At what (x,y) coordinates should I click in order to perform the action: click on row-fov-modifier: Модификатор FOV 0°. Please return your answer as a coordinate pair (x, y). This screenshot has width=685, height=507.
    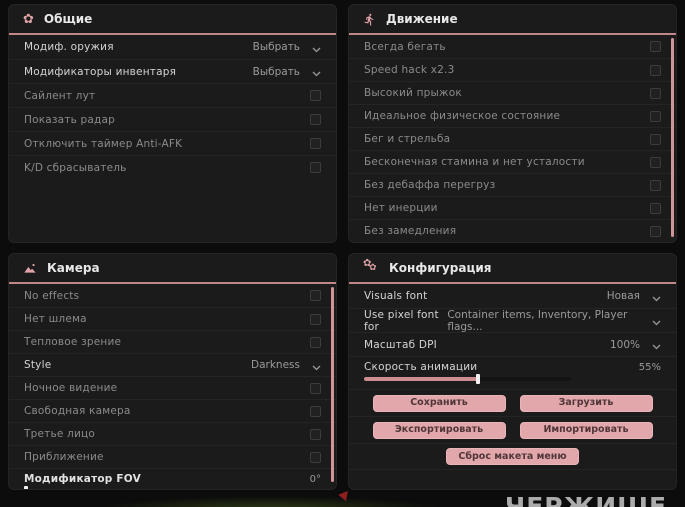
    Looking at the image, I should click on (172, 478).